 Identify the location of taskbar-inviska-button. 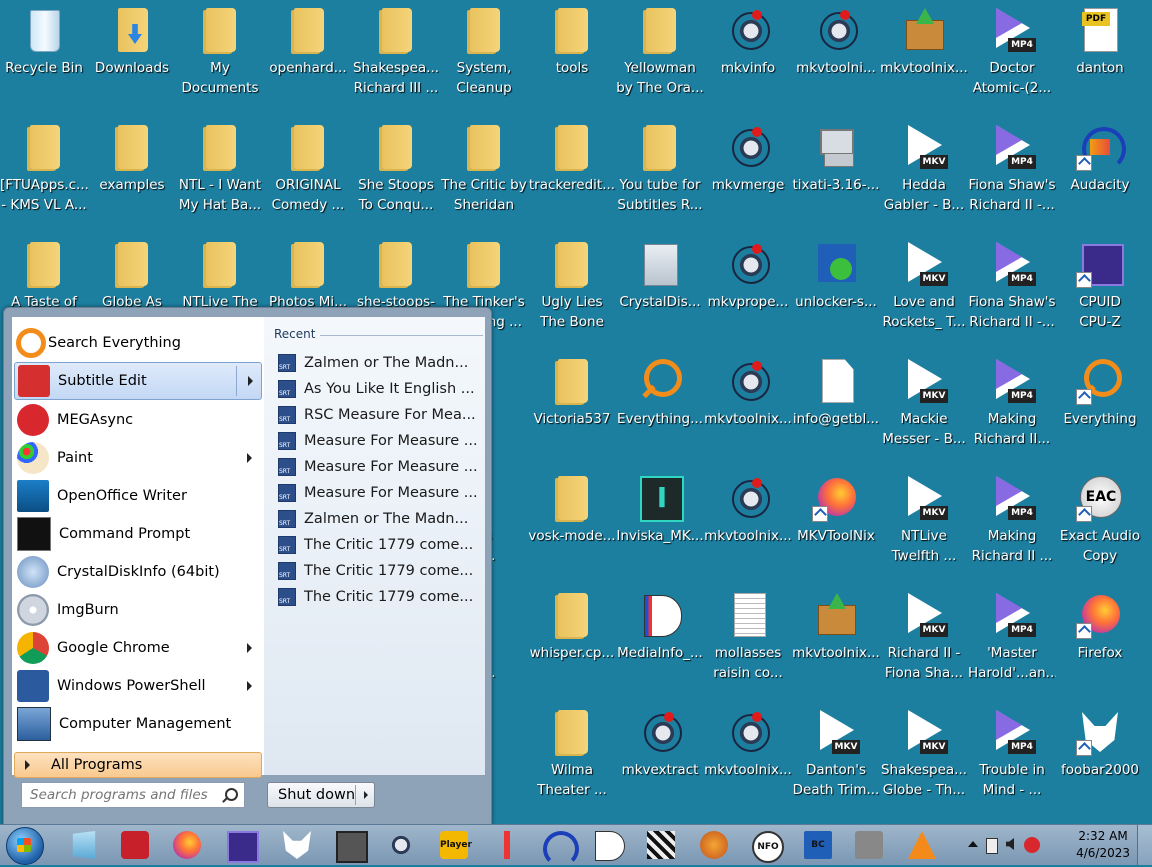
(350, 846).